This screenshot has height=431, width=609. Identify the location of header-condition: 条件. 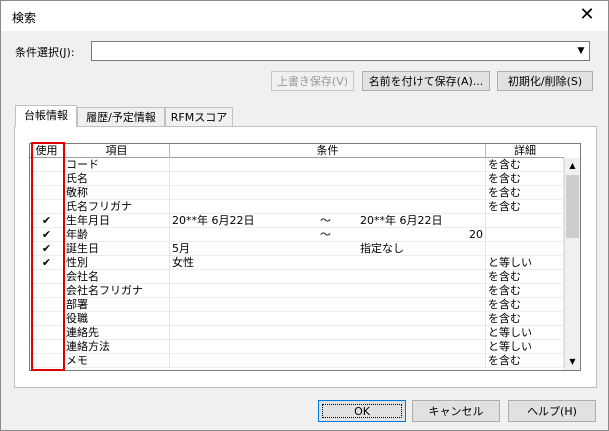
(328, 151).